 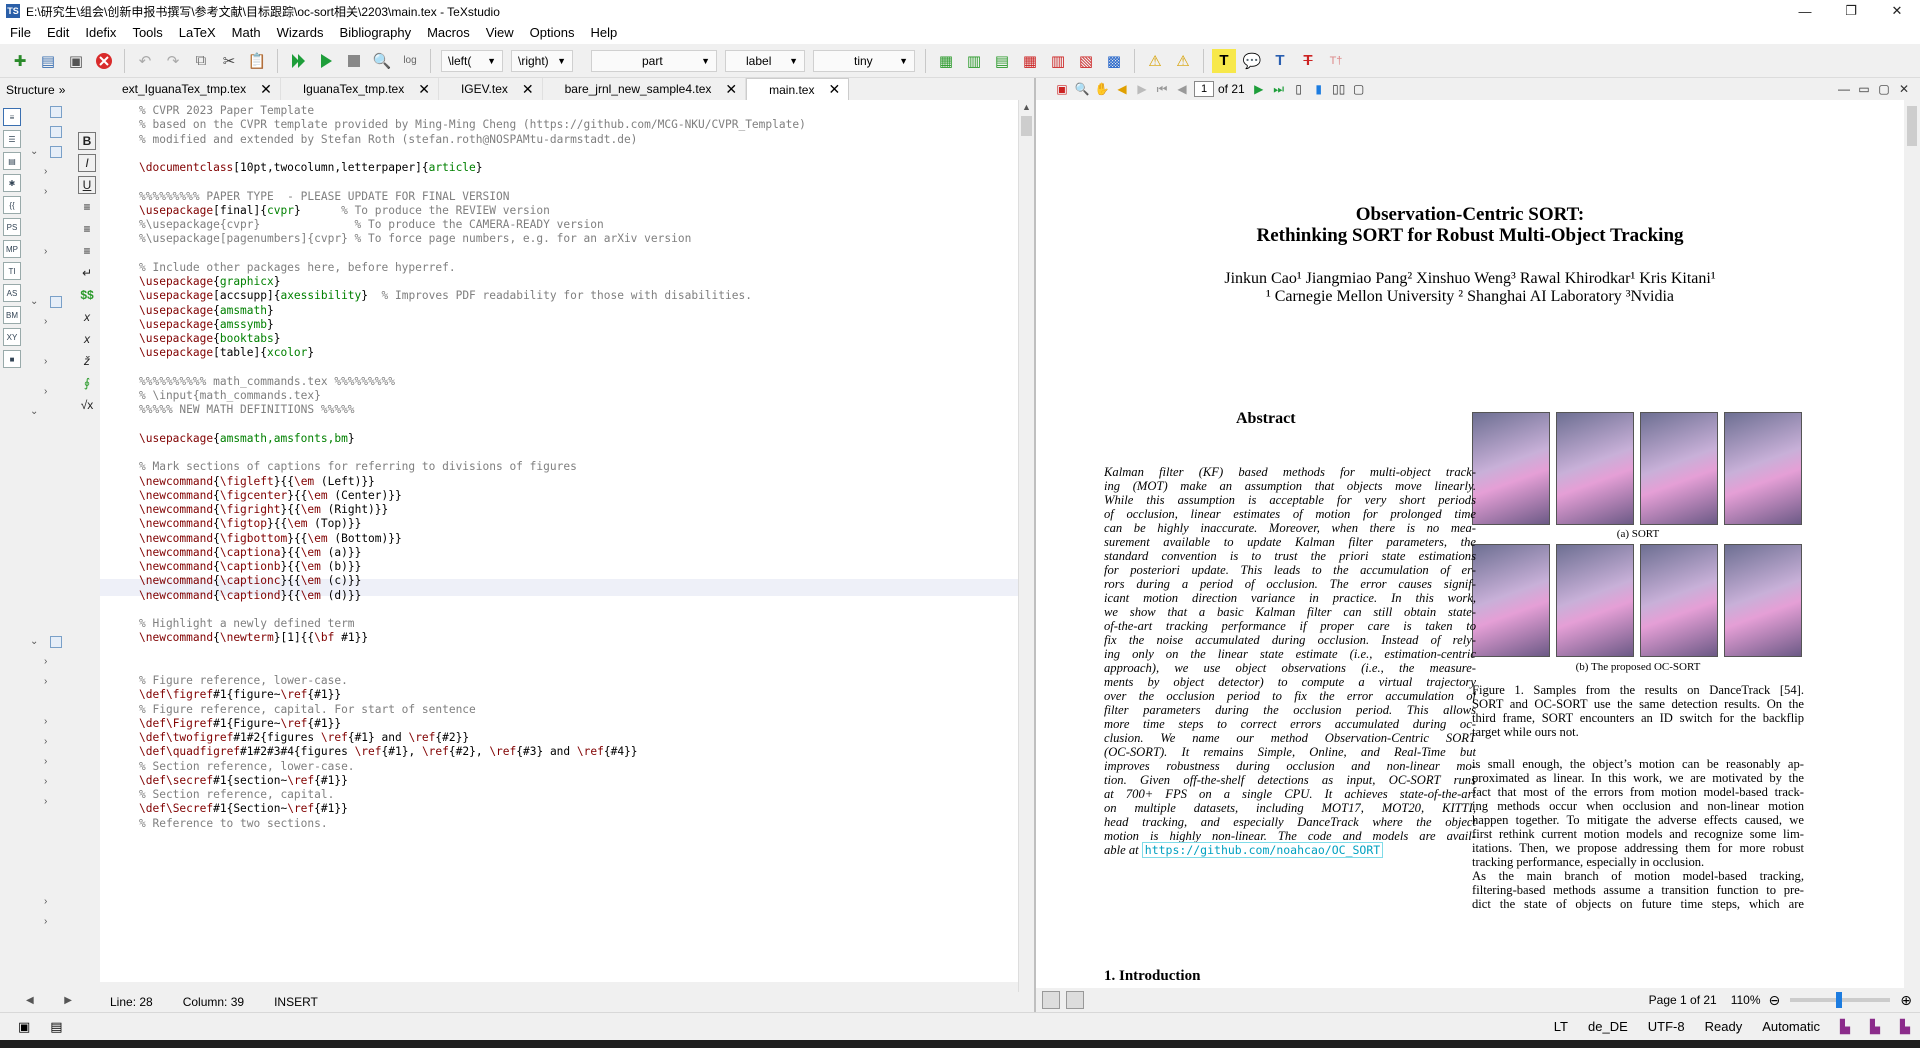 I want to click on code-line: \newcommand{\newterm}[1]{{\bf #1}}, so click(x=253, y=637).